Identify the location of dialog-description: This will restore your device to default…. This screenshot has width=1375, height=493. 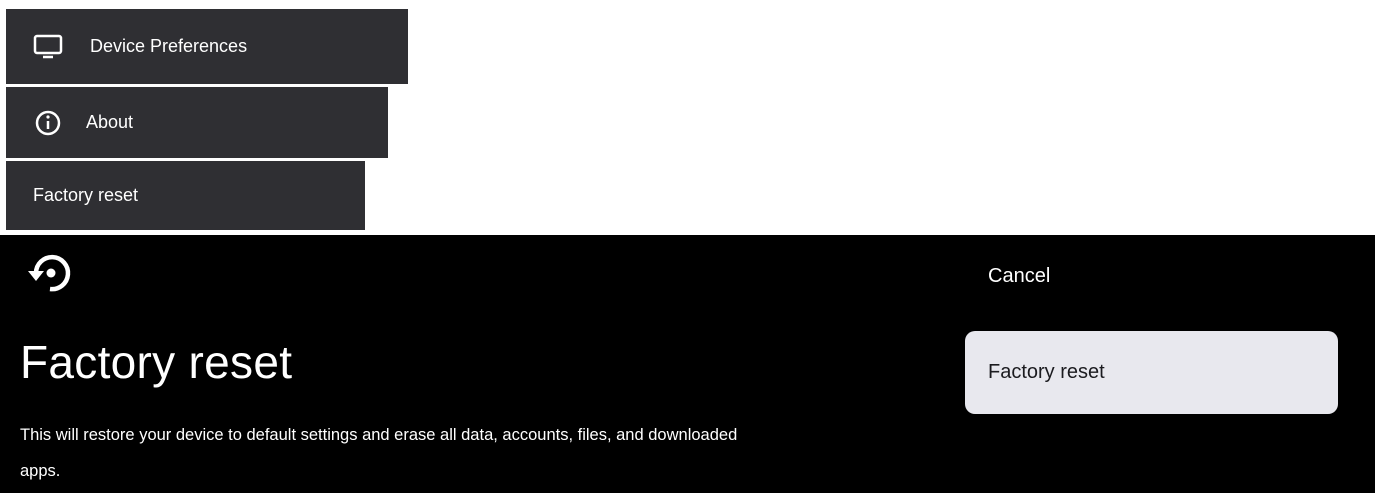
(379, 453).